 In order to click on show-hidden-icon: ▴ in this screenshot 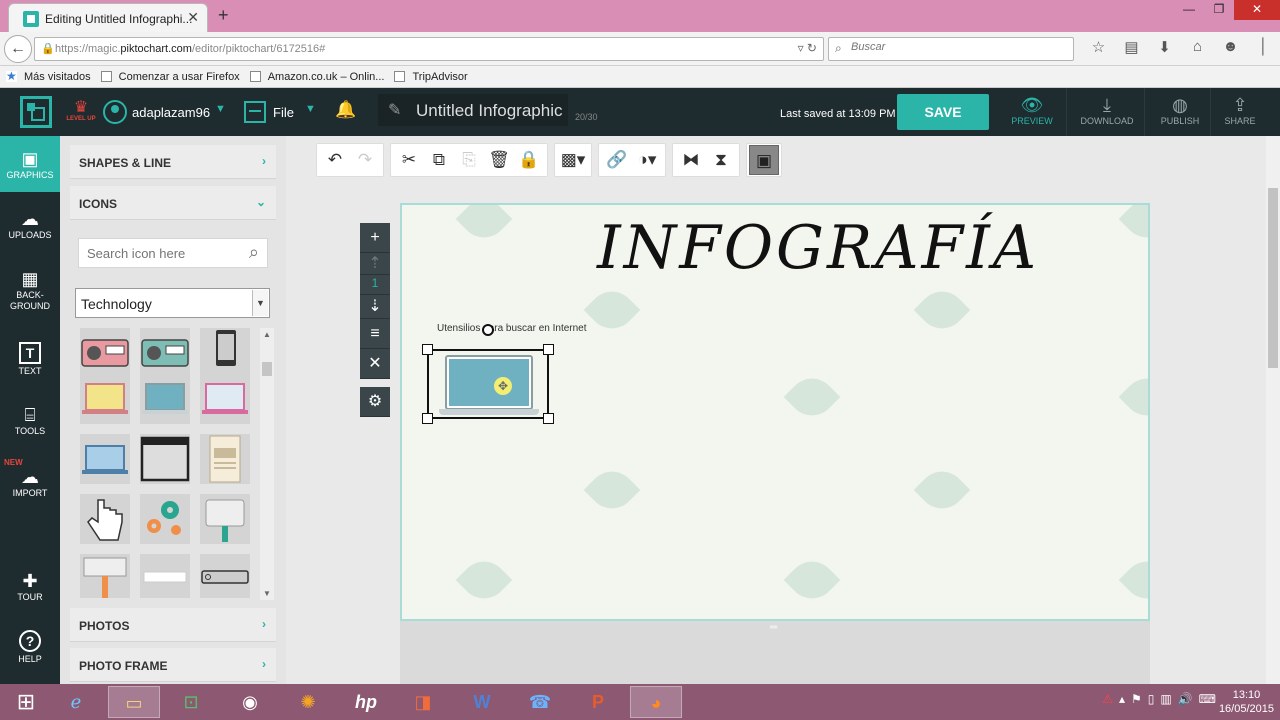, I will do `click(1122, 699)`.